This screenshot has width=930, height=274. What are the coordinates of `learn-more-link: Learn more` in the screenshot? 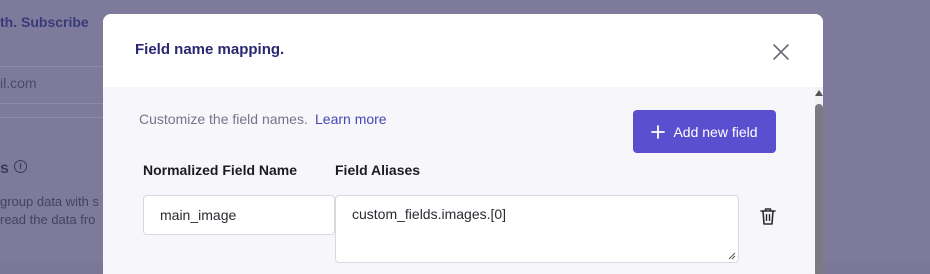 It's located at (351, 119).